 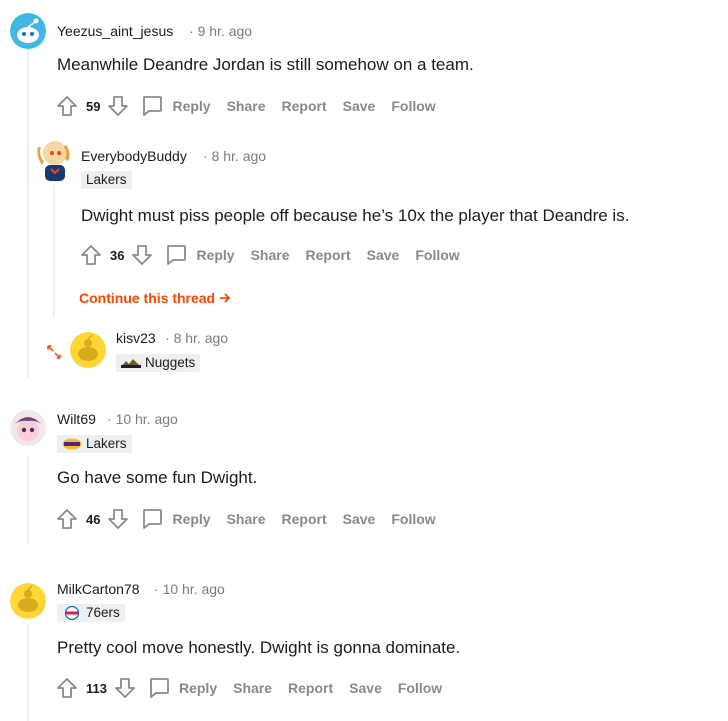 What do you see at coordinates (131, 363) in the screenshot?
I see `nuggets-logo-icon` at bounding box center [131, 363].